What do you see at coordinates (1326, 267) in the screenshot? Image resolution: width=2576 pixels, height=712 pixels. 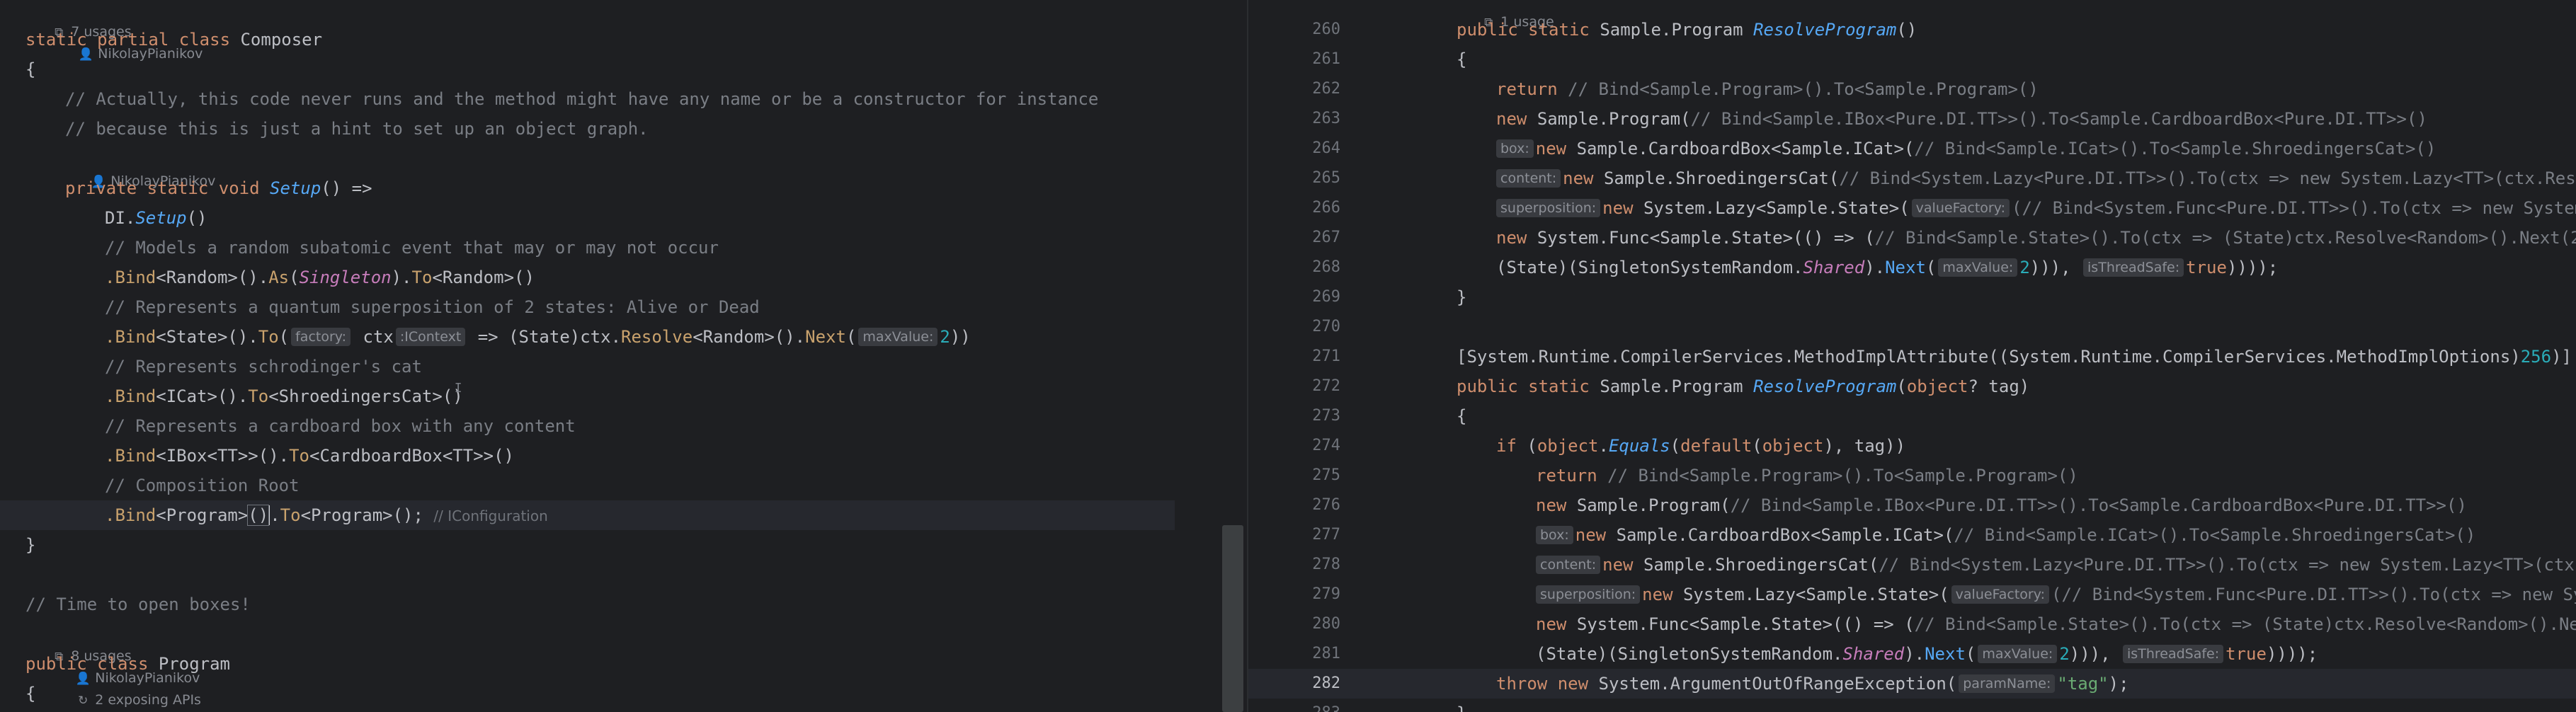 I see `line-number: 268` at bounding box center [1326, 267].